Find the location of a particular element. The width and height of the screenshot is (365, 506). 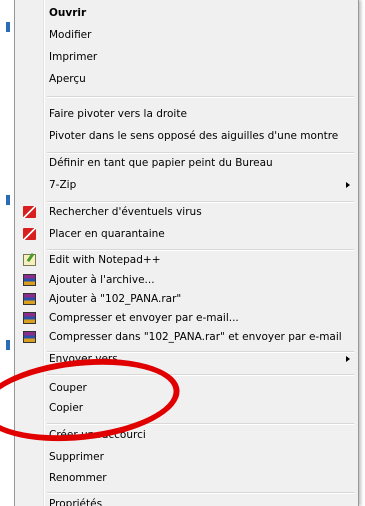

menu-item-apercu: Aperçu is located at coordinates (186, 79).